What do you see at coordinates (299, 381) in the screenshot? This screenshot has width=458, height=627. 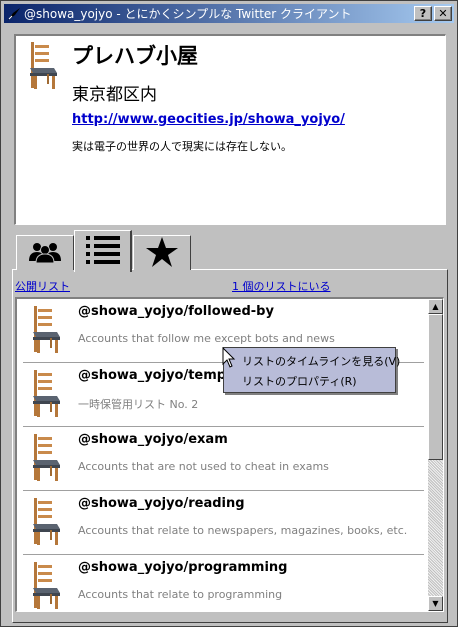 I see `menu-item-list-properties: リストのプロパティ(R)` at bounding box center [299, 381].